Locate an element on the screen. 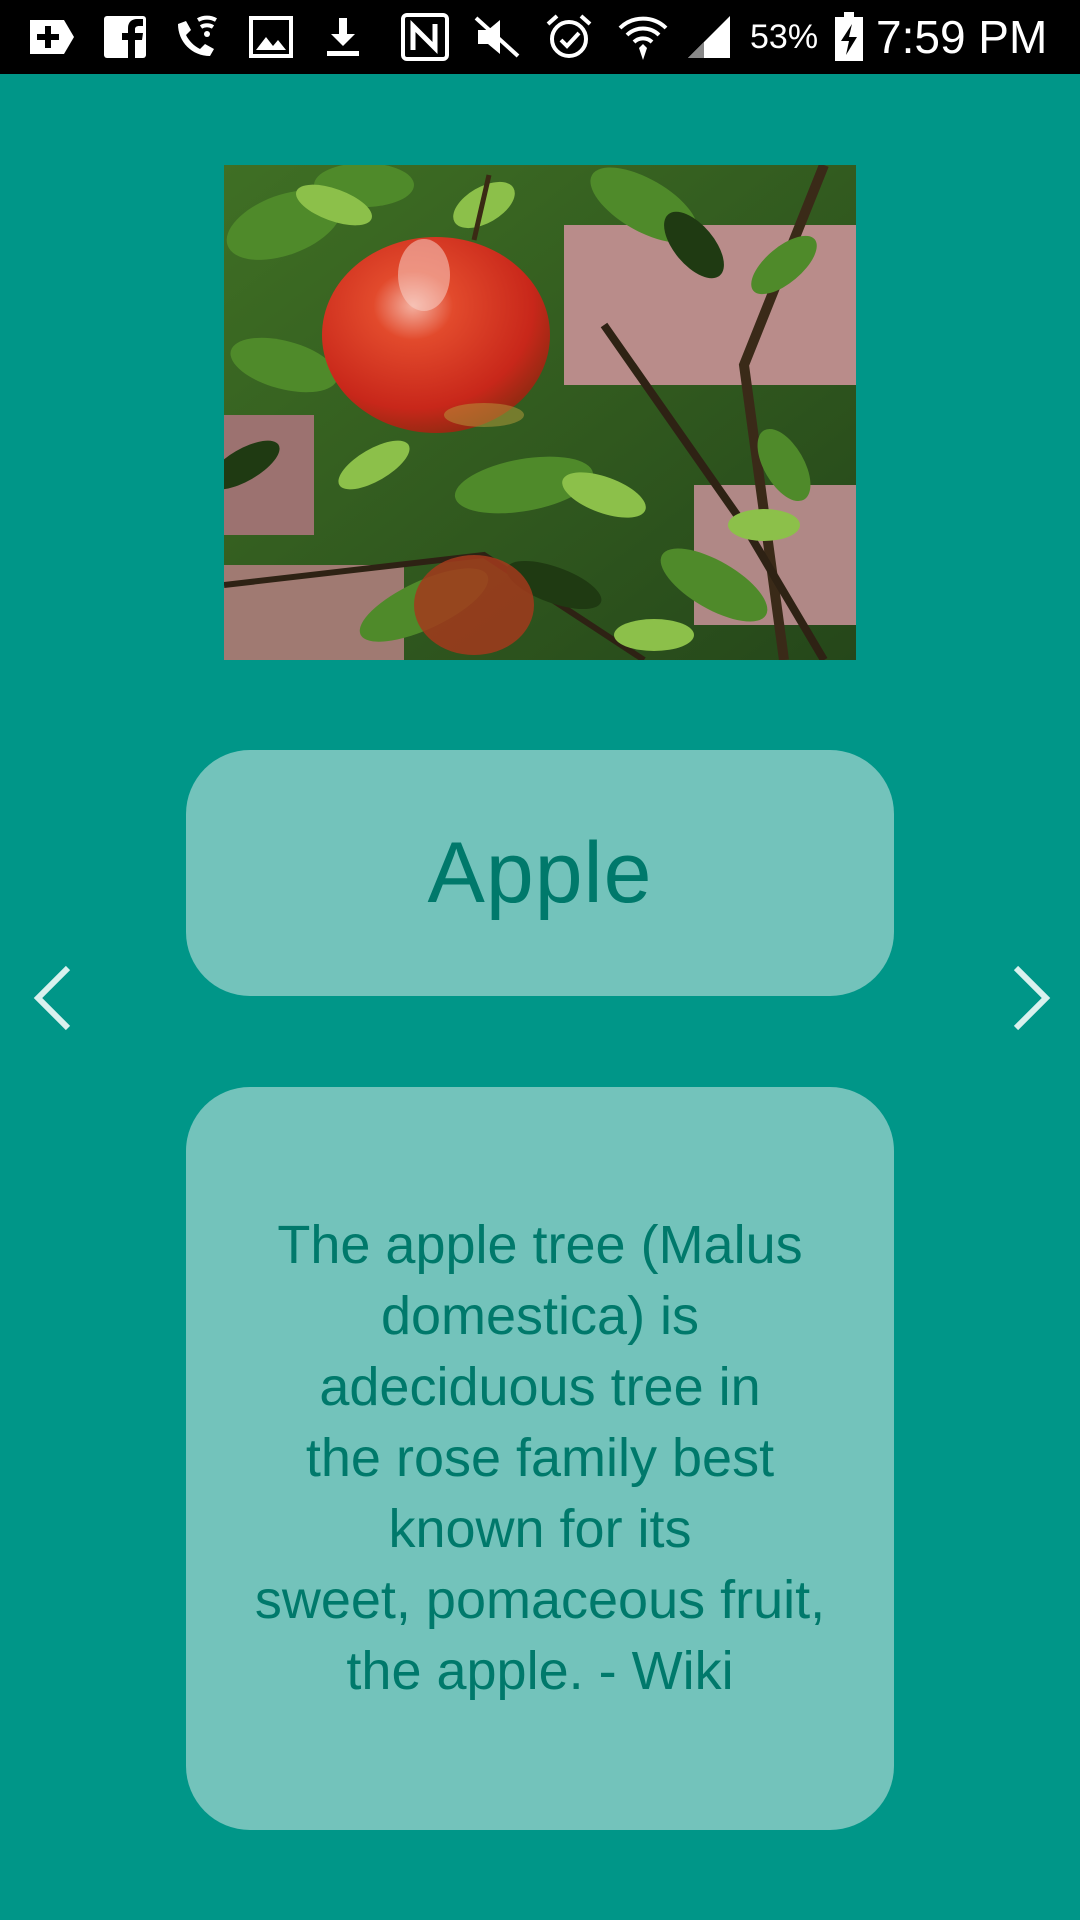 The height and width of the screenshot is (1920, 1080). alarm-icon is located at coordinates (569, 36).